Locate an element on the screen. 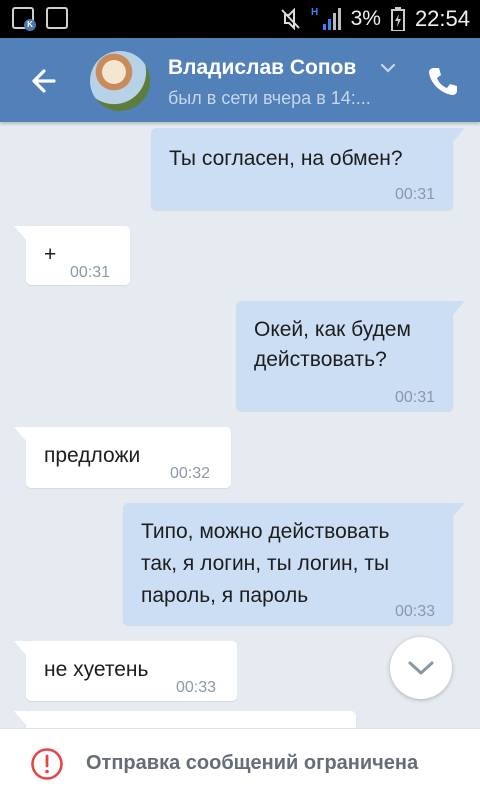  message-text-line: Типо, можно действовать is located at coordinates (265, 531).